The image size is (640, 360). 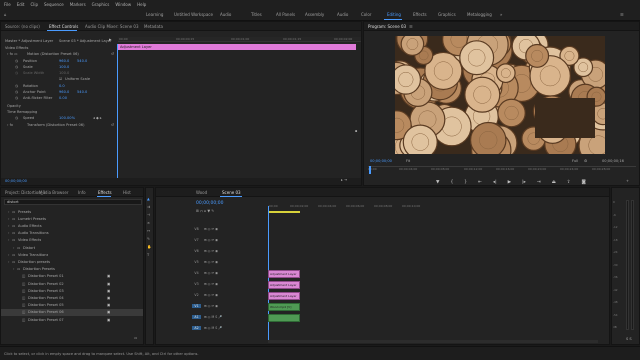 What do you see at coordinates (196, 317) in the screenshot?
I see `track-target-a1: A1` at bounding box center [196, 317].